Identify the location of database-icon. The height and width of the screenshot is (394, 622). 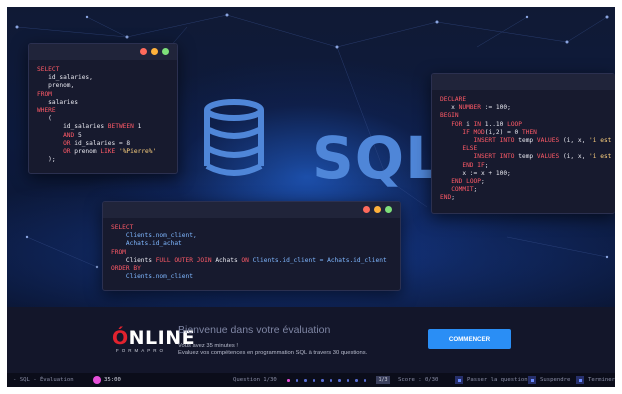
(234, 137).